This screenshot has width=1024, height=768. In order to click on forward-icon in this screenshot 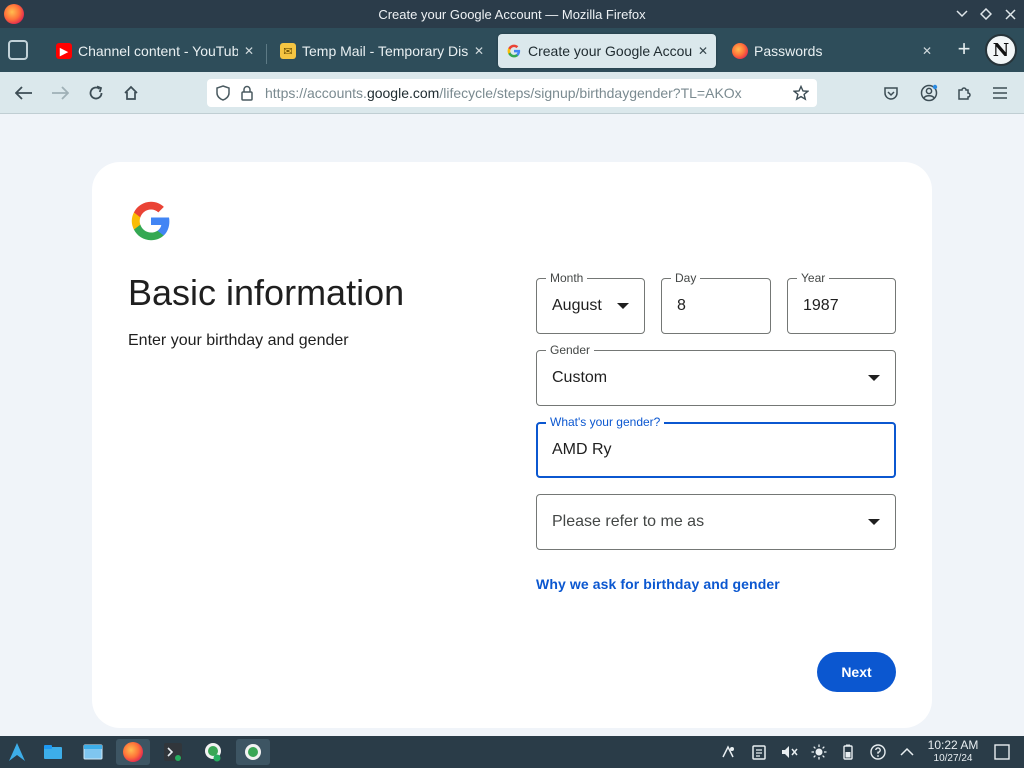, I will do `click(60, 93)`.